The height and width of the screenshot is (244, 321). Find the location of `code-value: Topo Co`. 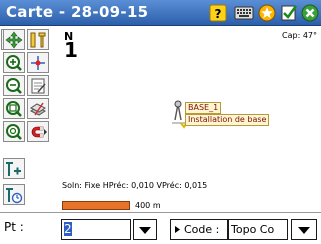

code-value: Topo Co is located at coordinates (253, 229).